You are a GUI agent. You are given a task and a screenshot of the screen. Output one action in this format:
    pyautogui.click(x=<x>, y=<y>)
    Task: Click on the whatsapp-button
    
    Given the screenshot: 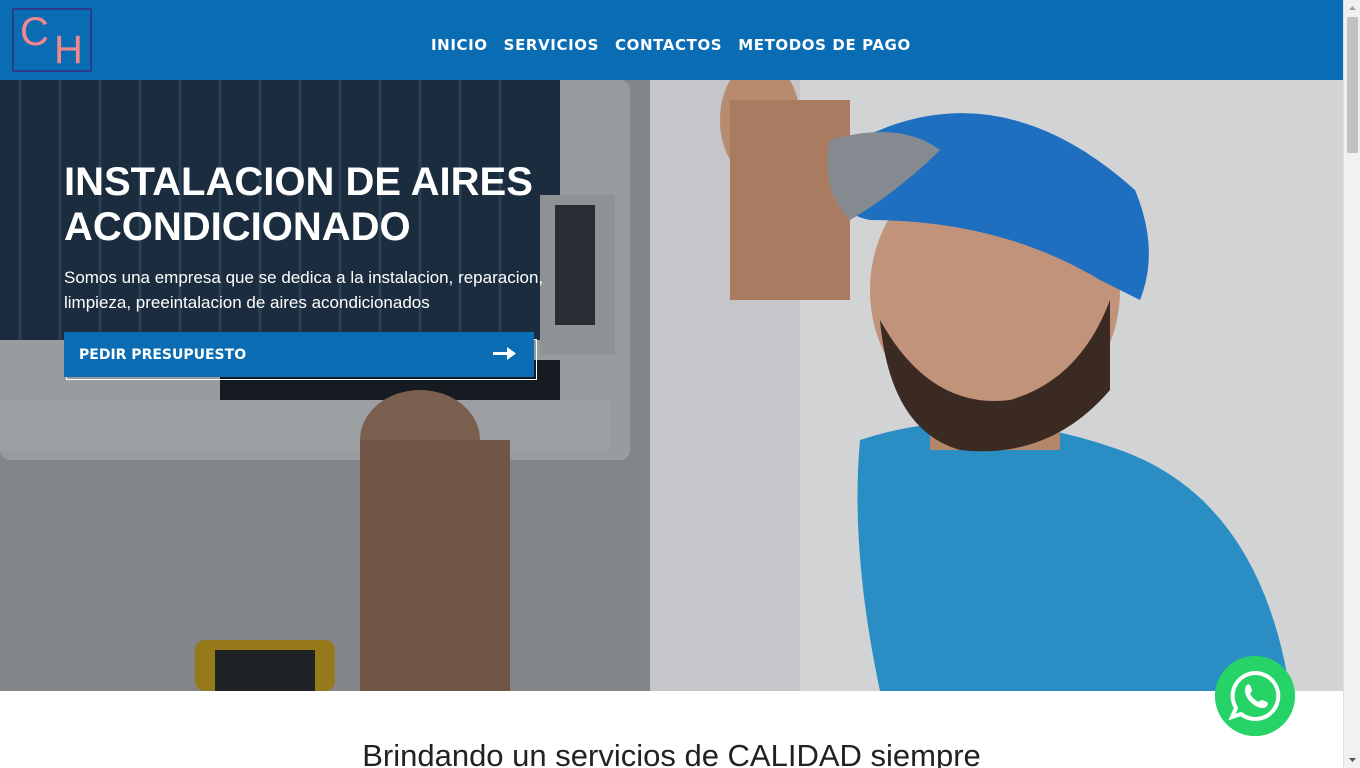 What is the action you would take?
    pyautogui.click(x=1255, y=696)
    